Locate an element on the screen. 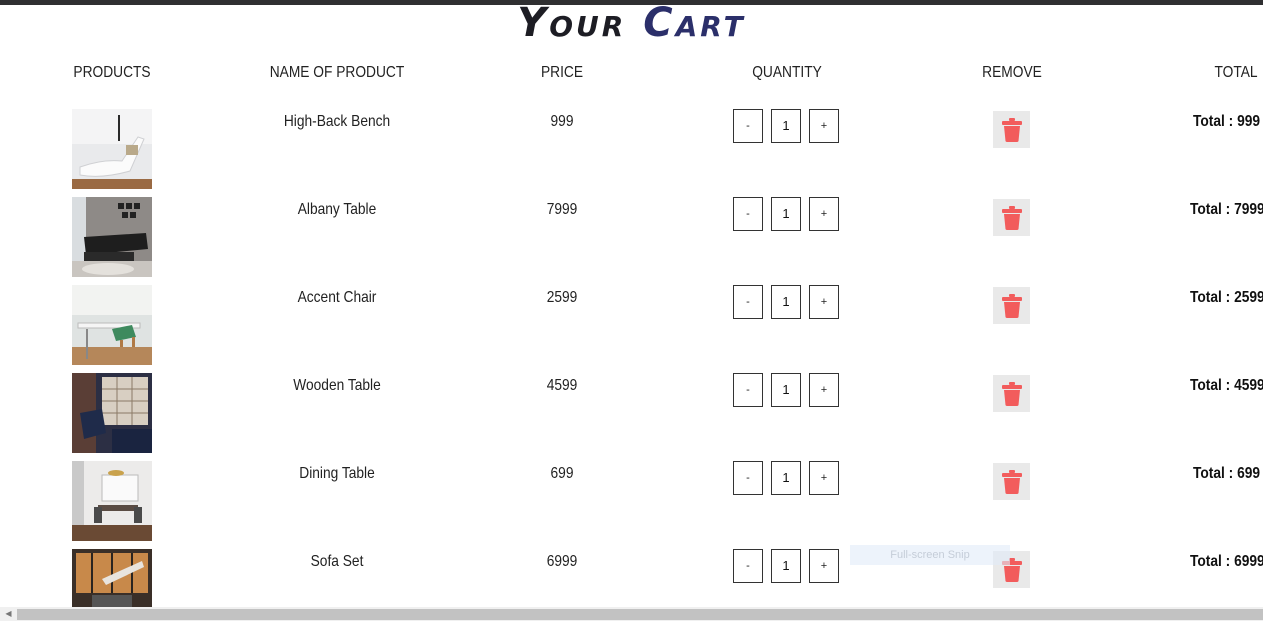 This screenshot has height=637, width=1263. full-screen-snip-overlay: Full-screen Snip is located at coordinates (930, 555).